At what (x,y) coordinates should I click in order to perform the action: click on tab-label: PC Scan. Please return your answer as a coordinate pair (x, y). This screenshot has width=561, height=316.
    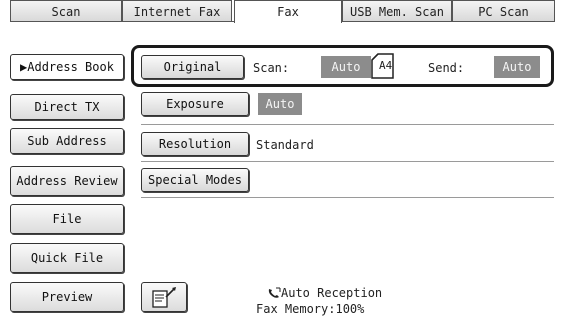
    Looking at the image, I should click on (503, 11).